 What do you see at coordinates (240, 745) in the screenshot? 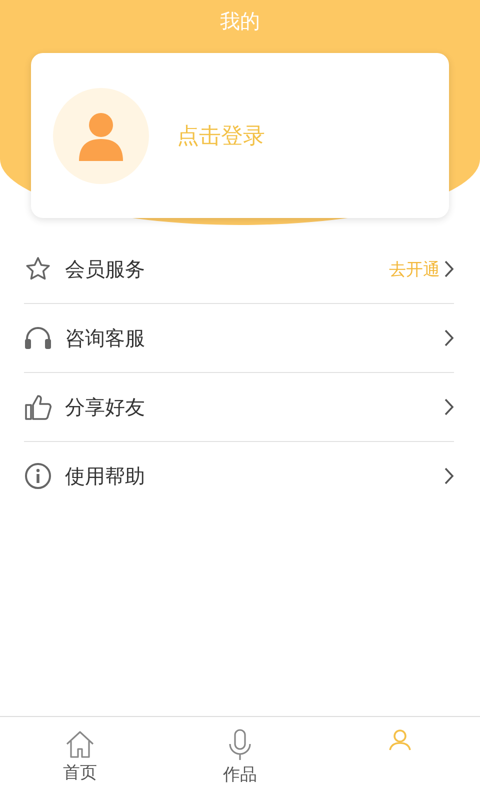
I see `microphone-icon` at bounding box center [240, 745].